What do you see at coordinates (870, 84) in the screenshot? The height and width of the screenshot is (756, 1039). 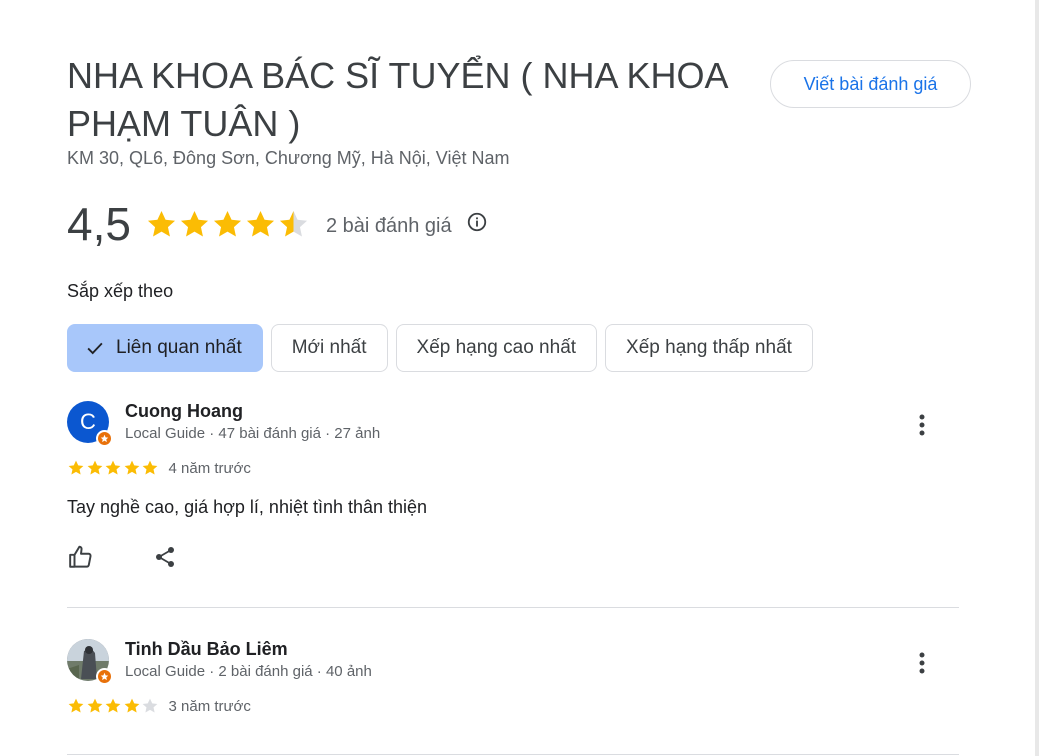 I see `write-review-button: Viết bài đánh giá` at bounding box center [870, 84].